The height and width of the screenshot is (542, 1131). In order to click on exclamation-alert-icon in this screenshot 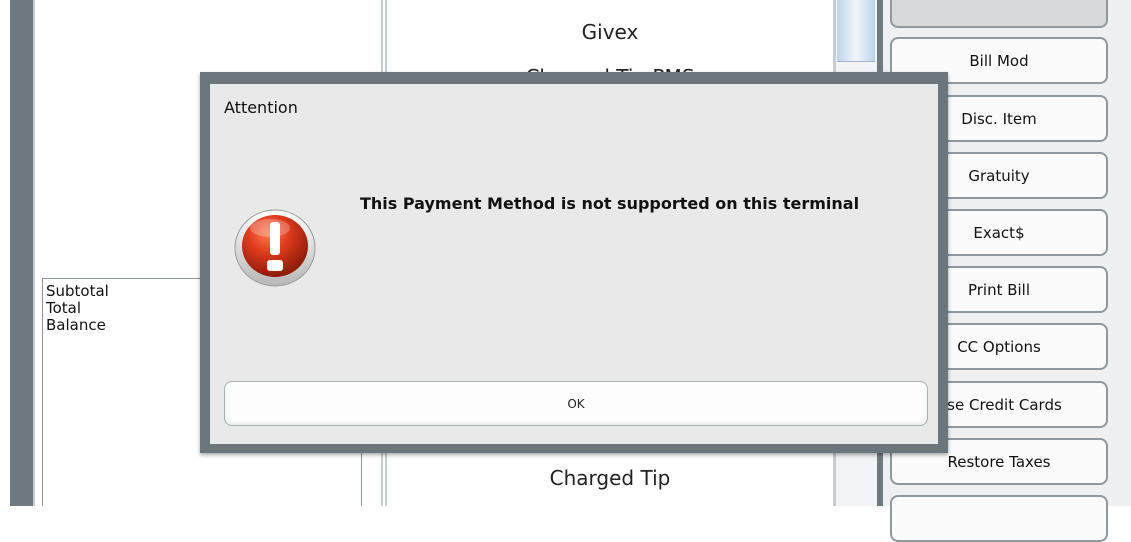, I will do `click(275, 248)`.